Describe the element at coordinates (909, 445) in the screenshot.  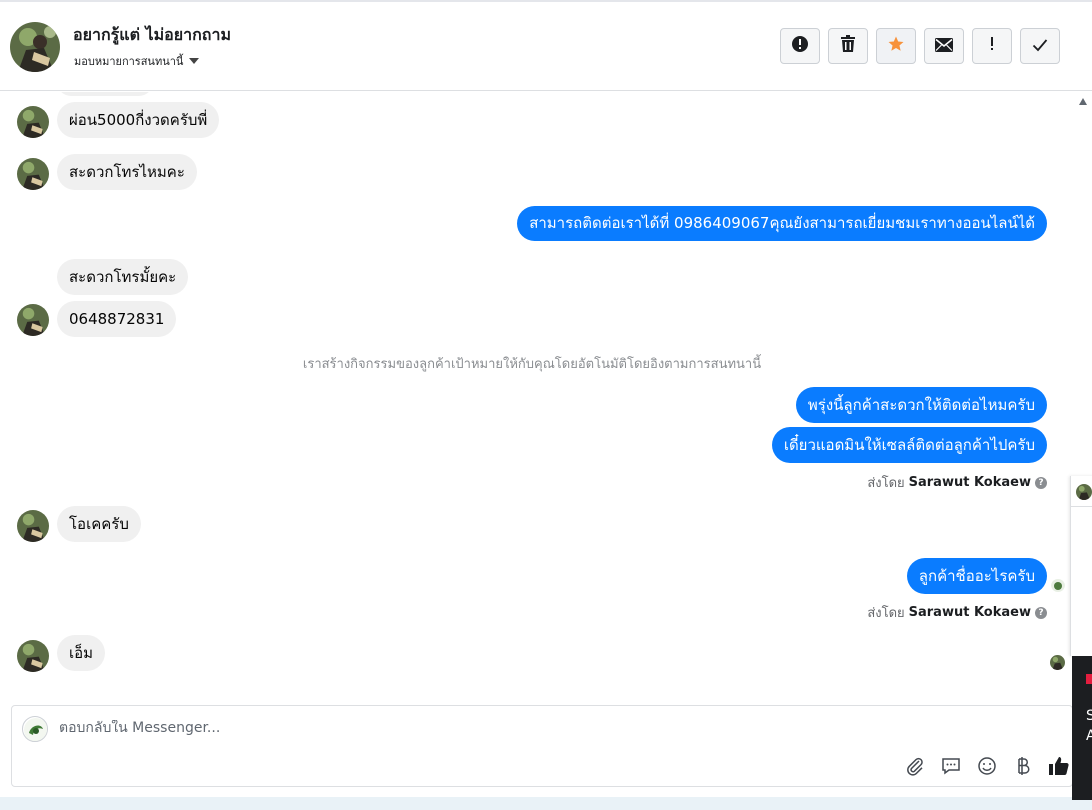
I see `outgoing-message: เดี๋ยวแอดมินให้เซลล์ติดต่อลูกค้าไปครับ` at that location.